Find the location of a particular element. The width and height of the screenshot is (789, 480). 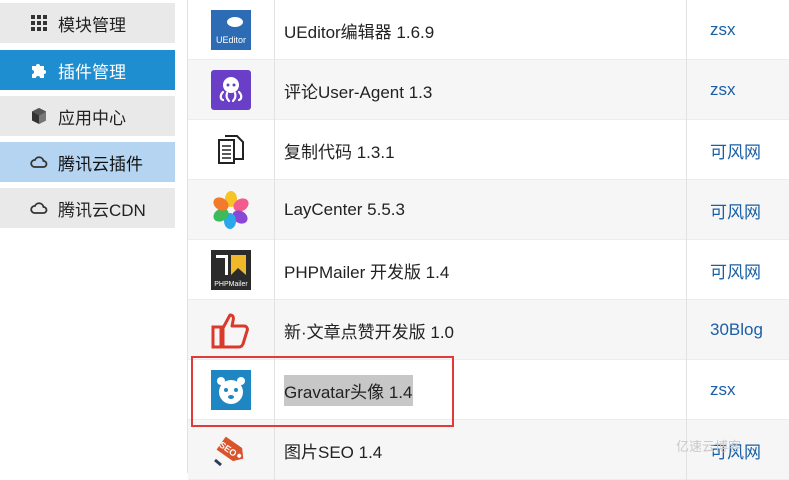

flower-icon is located at coordinates (231, 210).